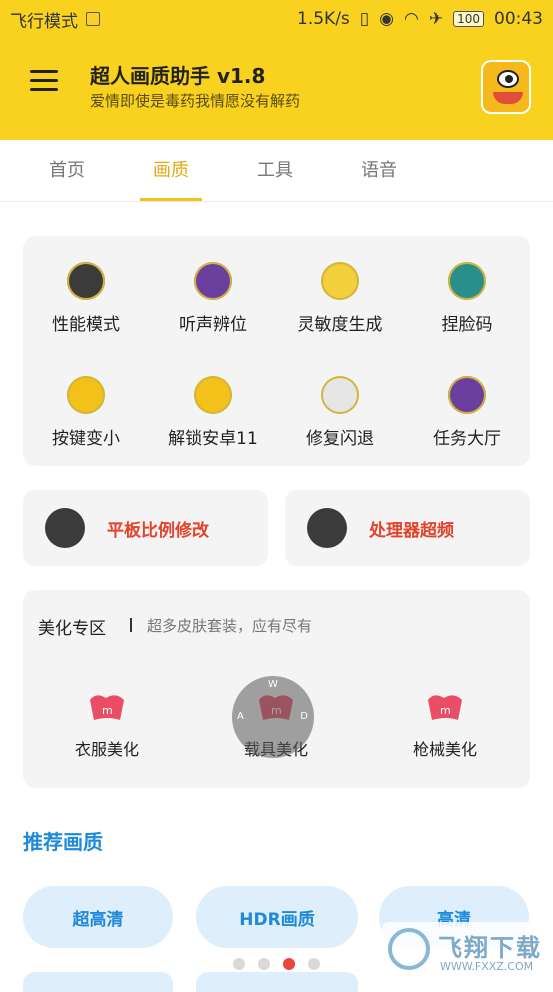 The width and height of the screenshot is (553, 992). I want to click on joystick-right-label: D, so click(304, 716).